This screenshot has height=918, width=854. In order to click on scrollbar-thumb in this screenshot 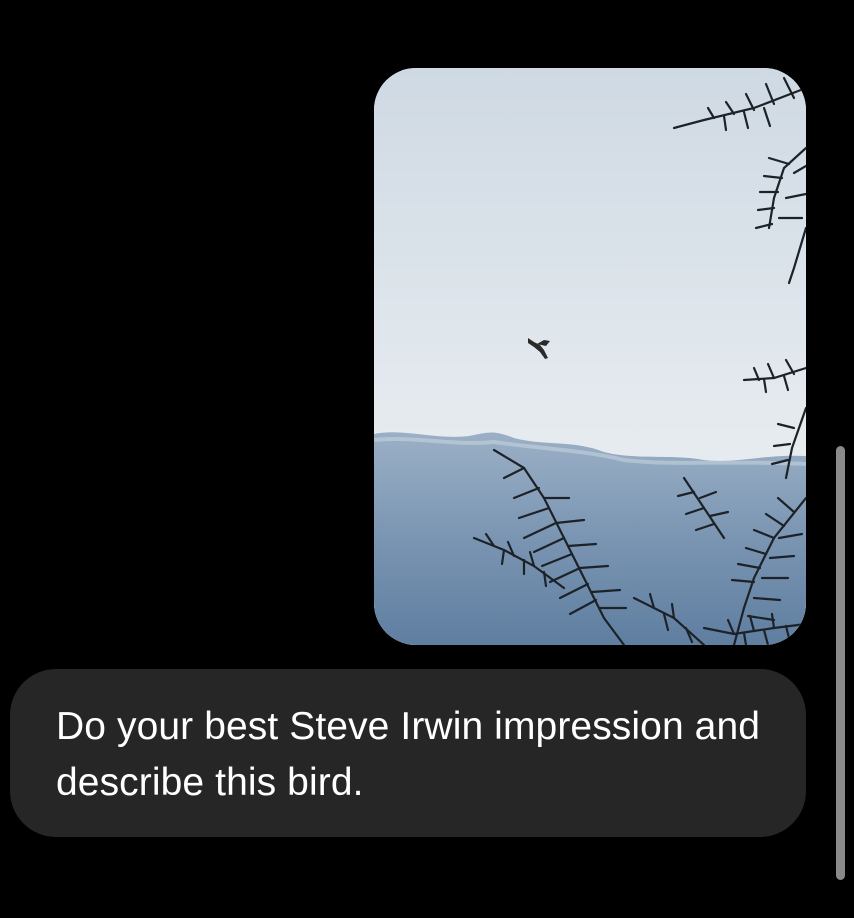, I will do `click(840, 663)`.